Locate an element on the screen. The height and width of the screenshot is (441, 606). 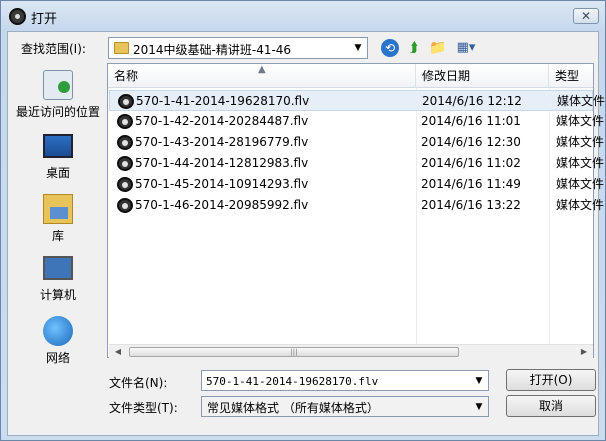
file-name: 570-1-44-2014-12812983.flv is located at coordinates (222, 163).